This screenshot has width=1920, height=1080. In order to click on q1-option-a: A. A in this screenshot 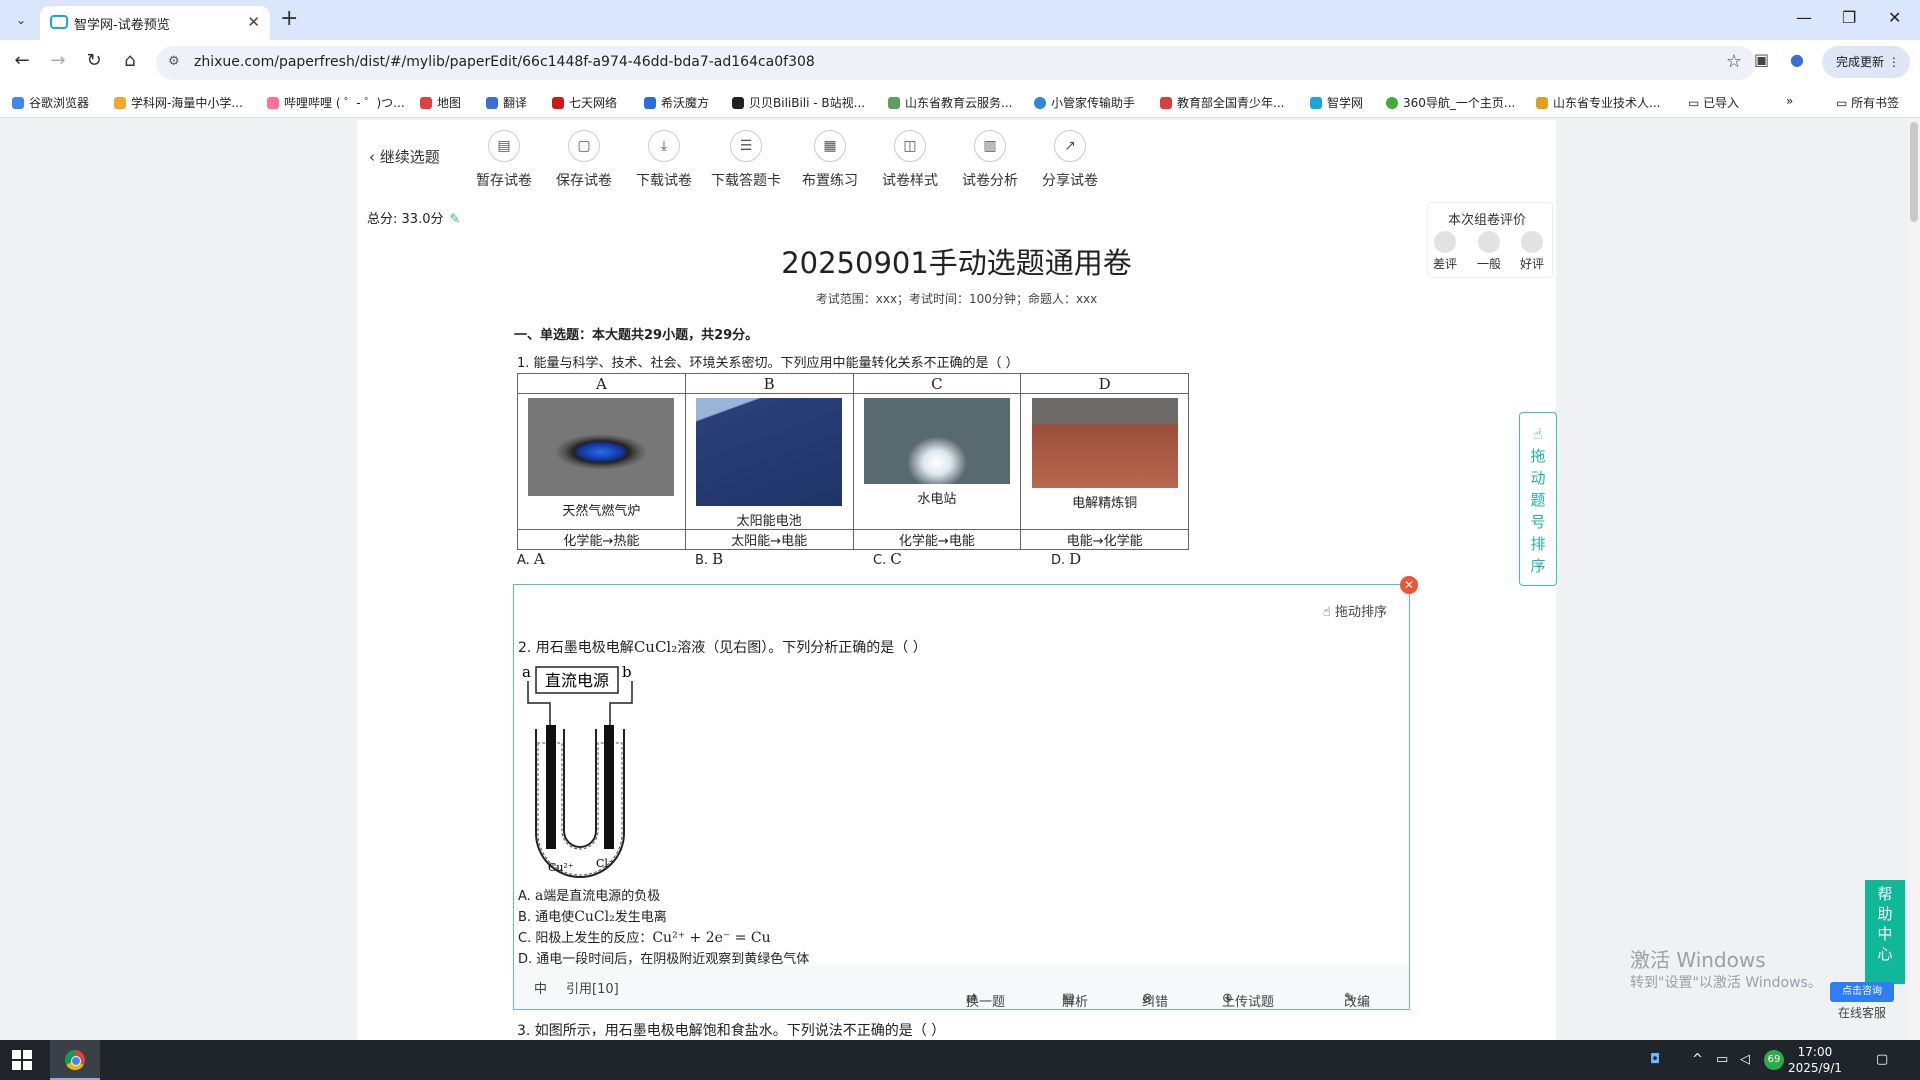, I will do `click(531, 559)`.